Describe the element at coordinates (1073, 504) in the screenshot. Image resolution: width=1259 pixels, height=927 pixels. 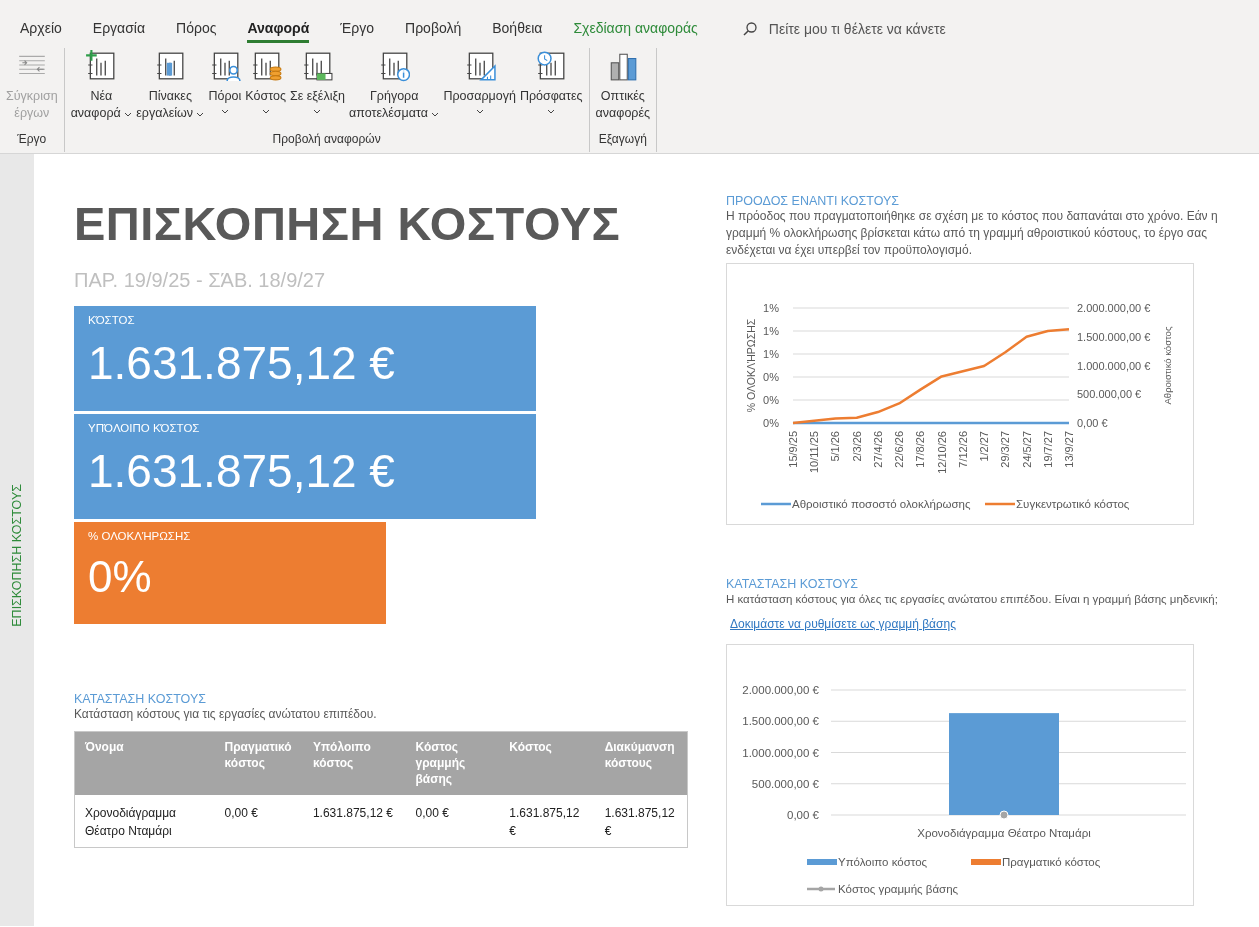
I see `legend-label: Συγκεντρωτικό κόστος` at that location.